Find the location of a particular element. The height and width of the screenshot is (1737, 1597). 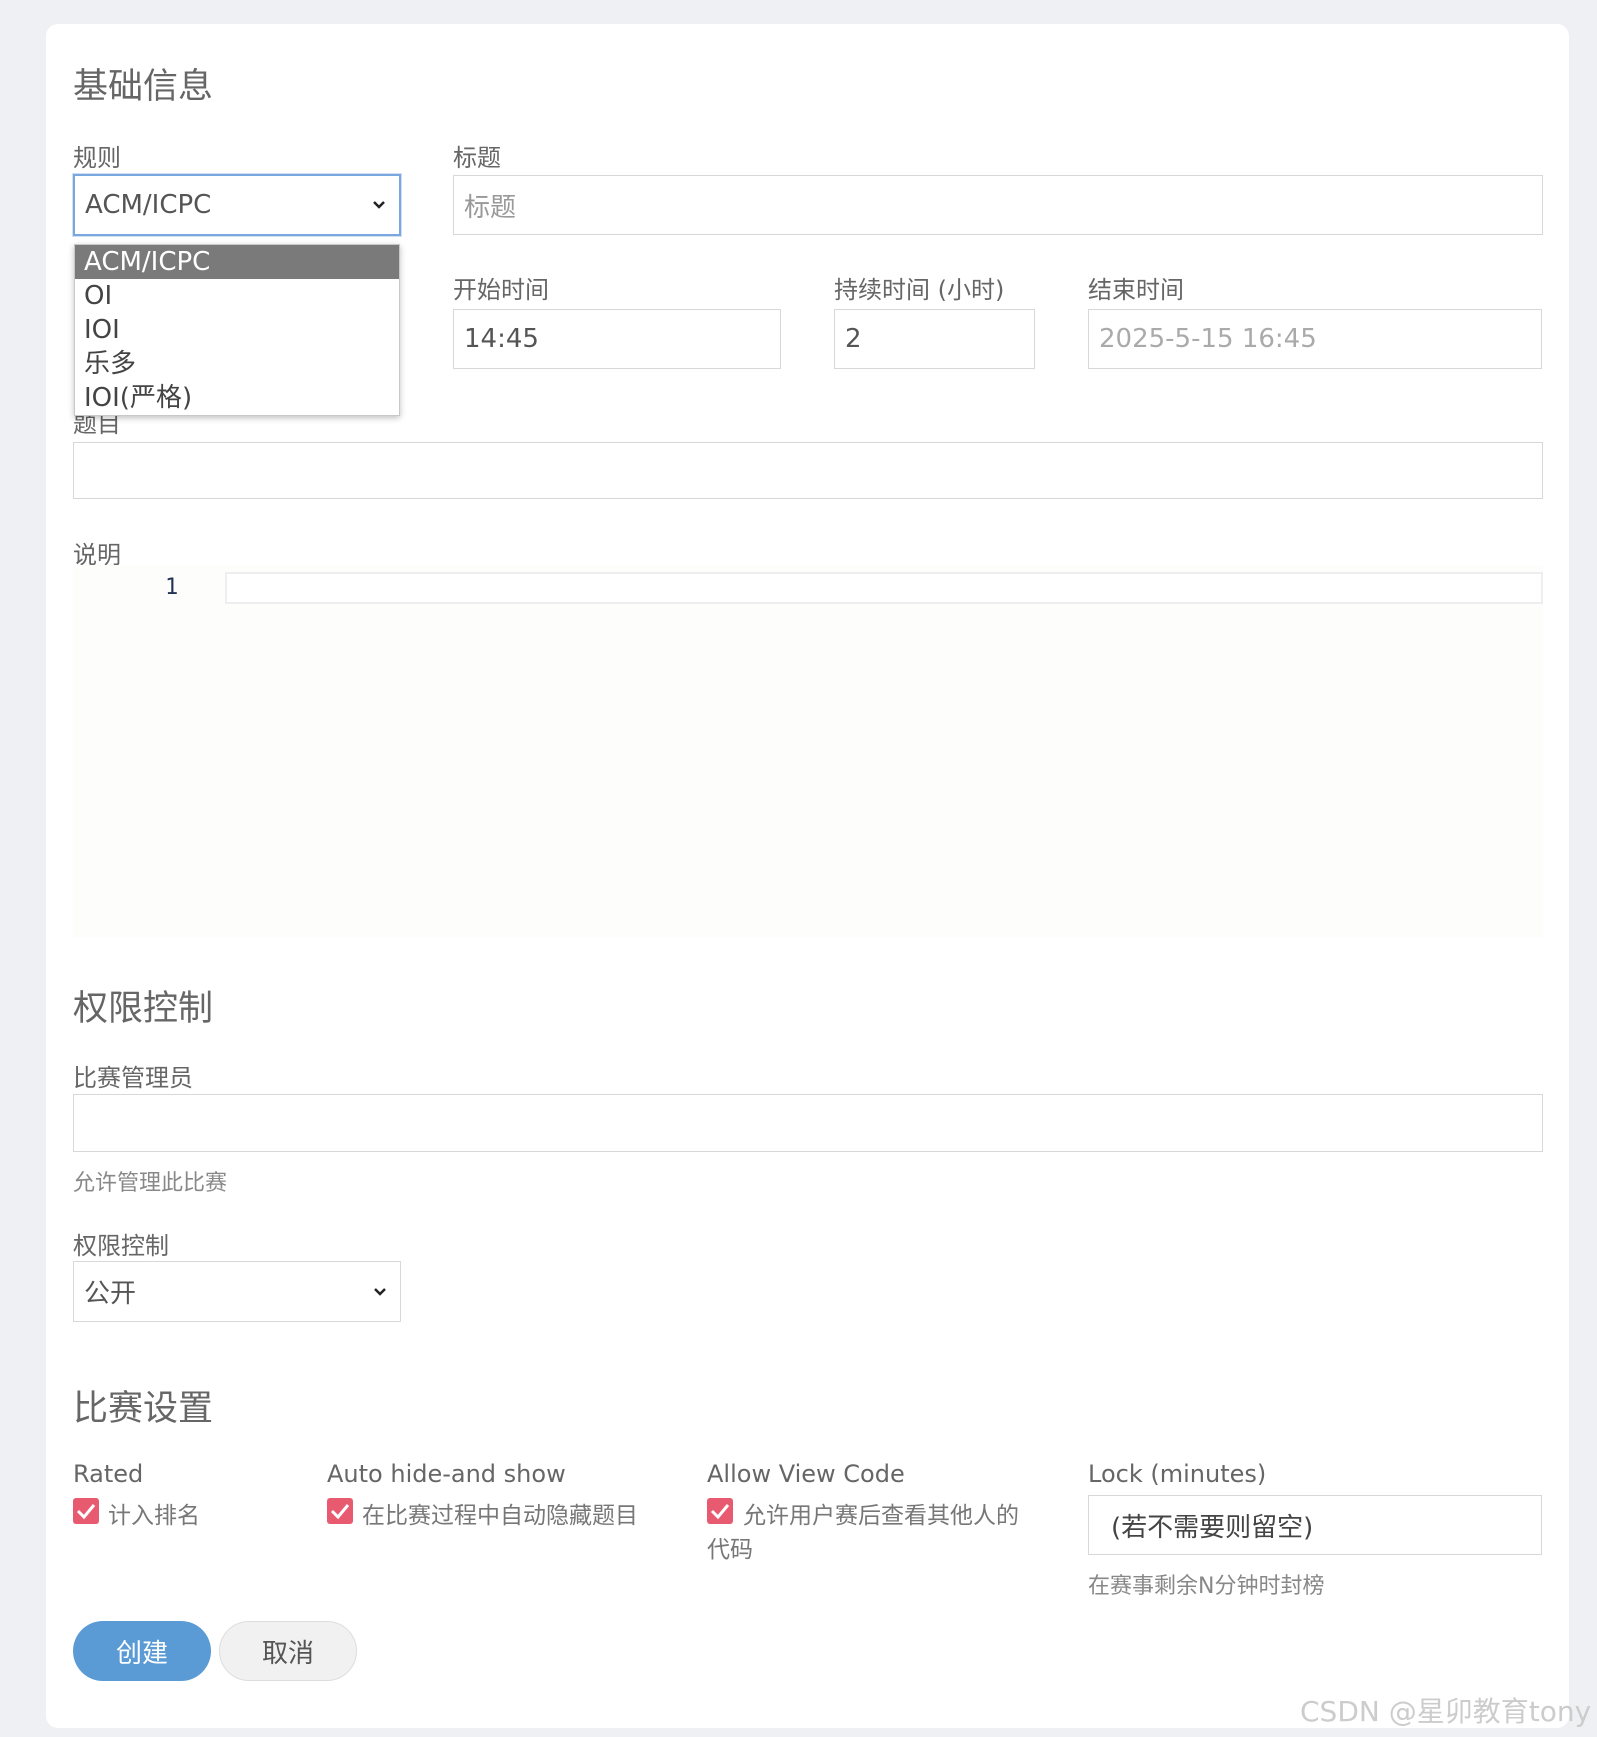

duration-input: 2 is located at coordinates (934, 339).